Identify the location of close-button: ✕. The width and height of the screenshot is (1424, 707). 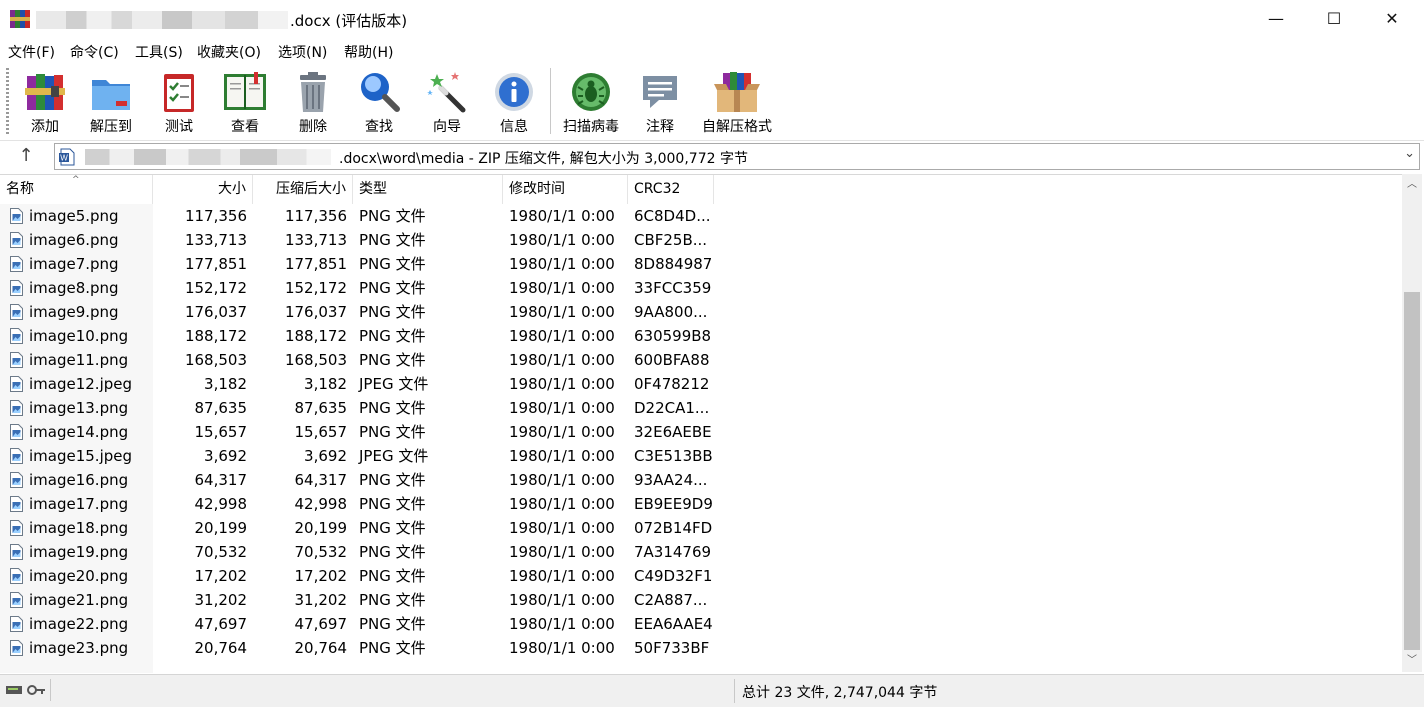
(1392, 19).